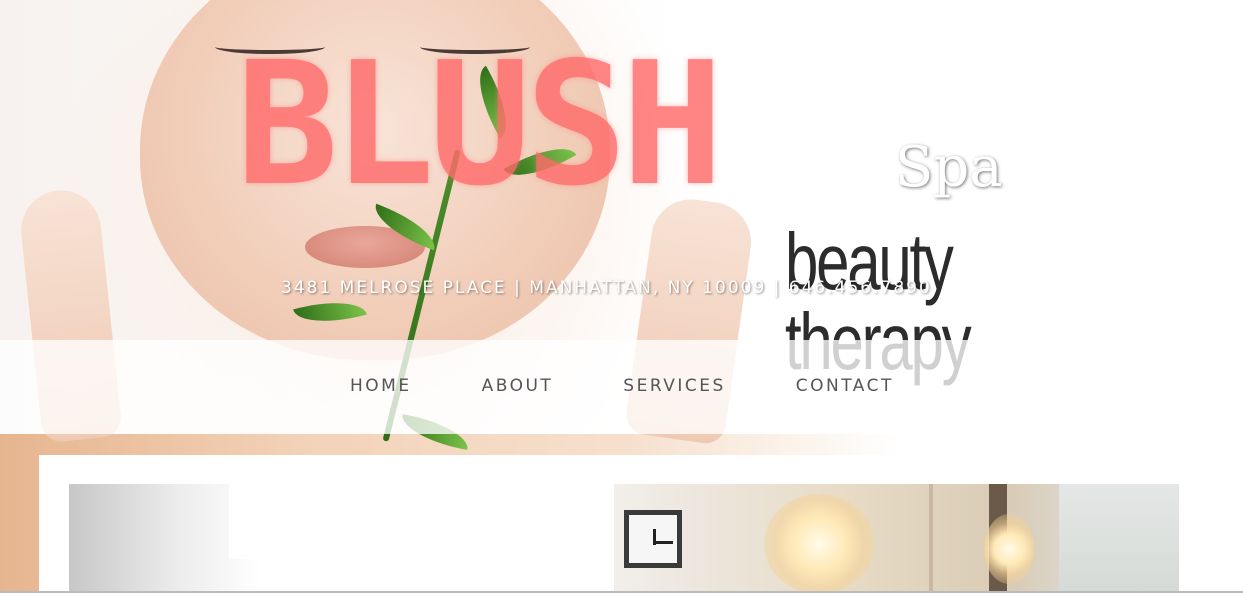  I want to click on lamp-glow, so click(819, 543).